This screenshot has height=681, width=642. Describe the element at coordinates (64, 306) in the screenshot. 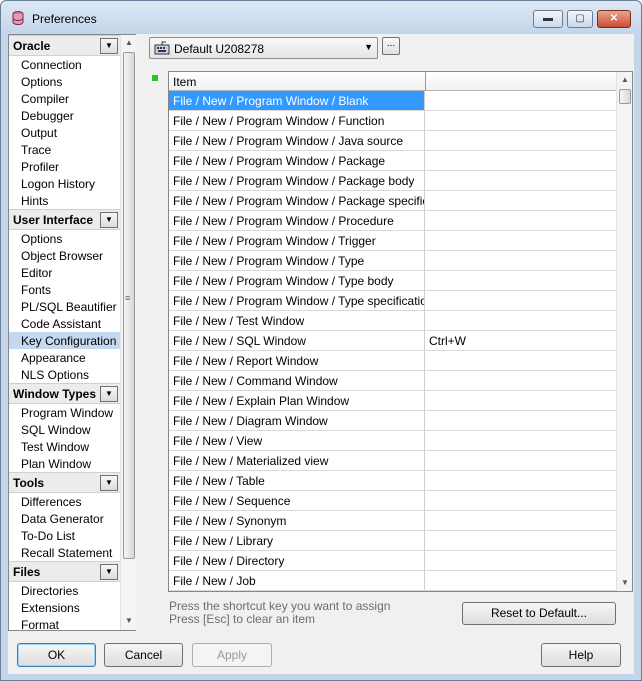

I see `sidebar-item-pl-sql-beautifier: PL/SQL Beautifier` at that location.